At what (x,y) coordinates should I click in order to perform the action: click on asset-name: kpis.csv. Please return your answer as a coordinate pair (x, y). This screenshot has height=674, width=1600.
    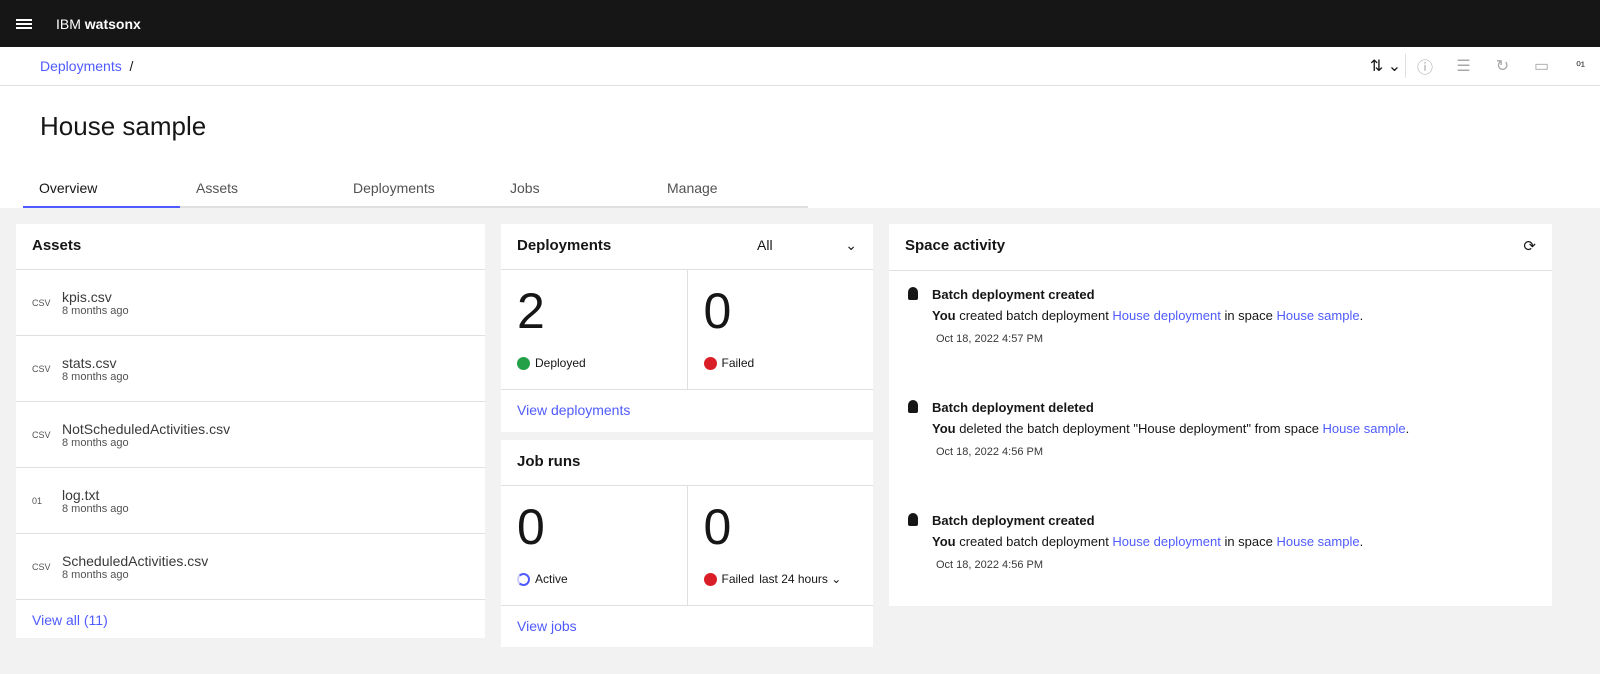
    Looking at the image, I should click on (95, 297).